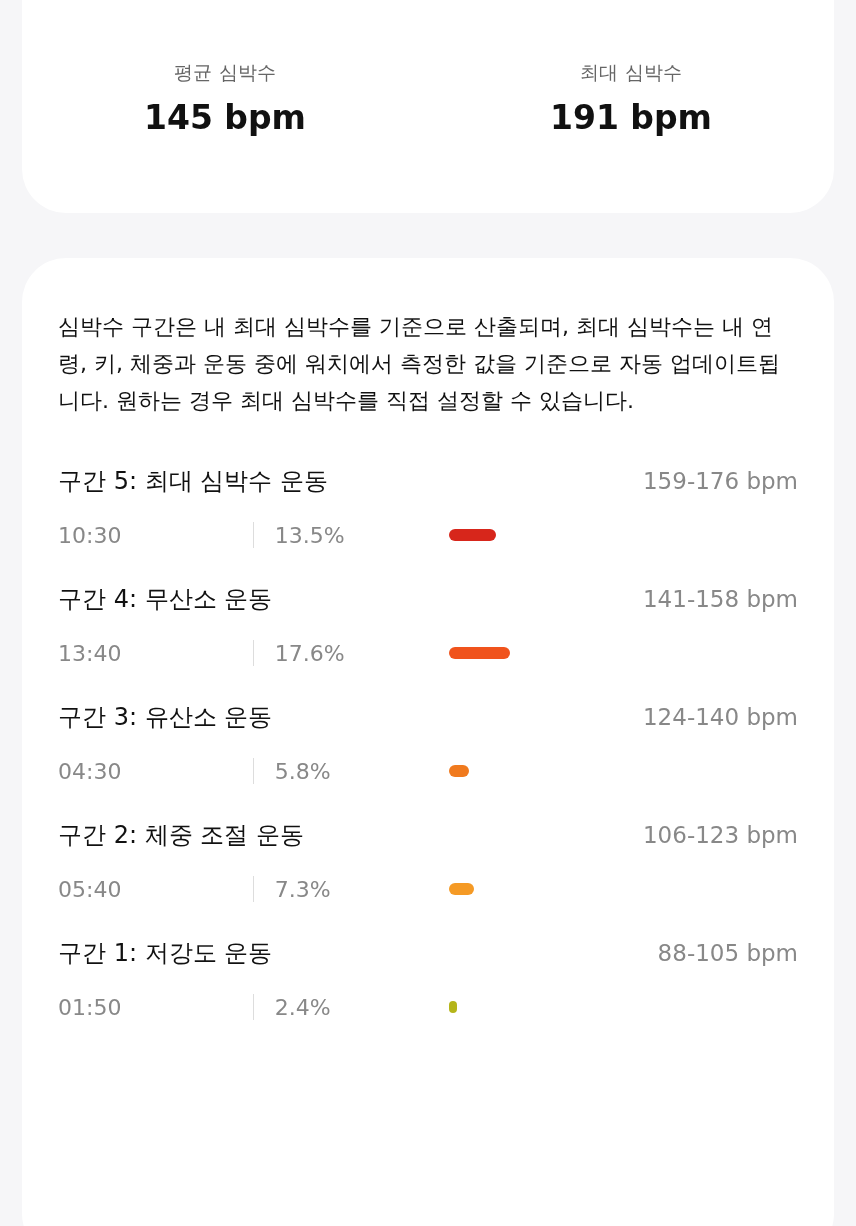  Describe the element at coordinates (302, 1007) in the screenshot. I see `zone-percent: 2.4%` at that location.